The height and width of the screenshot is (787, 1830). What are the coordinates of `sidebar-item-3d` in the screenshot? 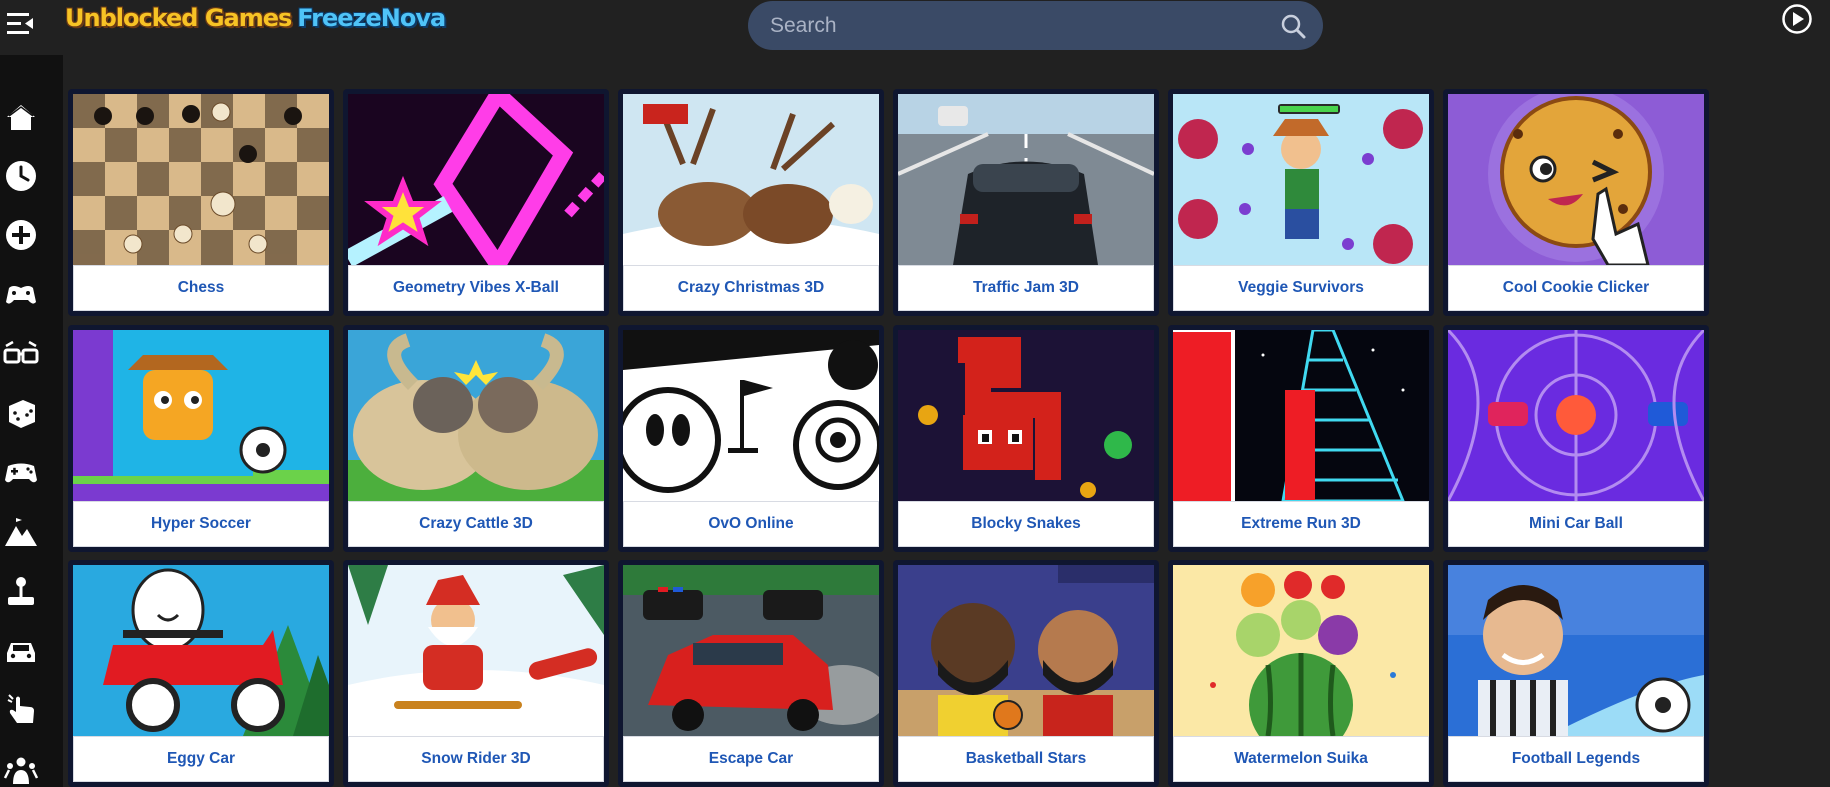 It's located at (21, 354).